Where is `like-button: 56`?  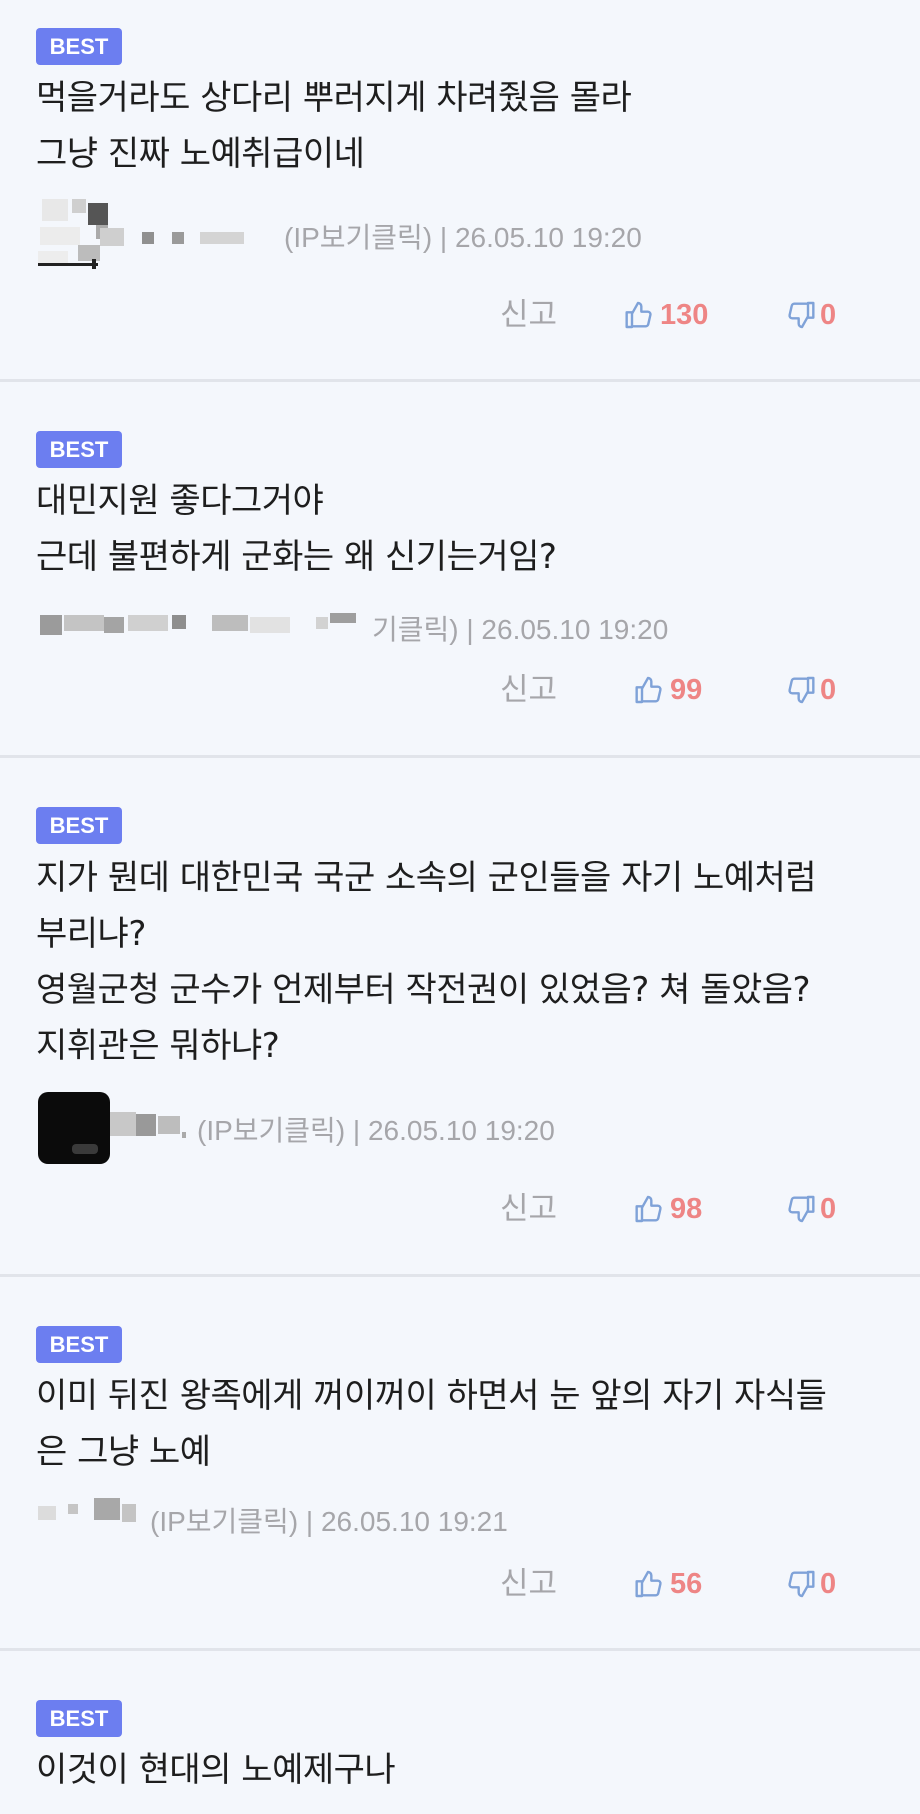 like-button: 56 is located at coordinates (668, 1584).